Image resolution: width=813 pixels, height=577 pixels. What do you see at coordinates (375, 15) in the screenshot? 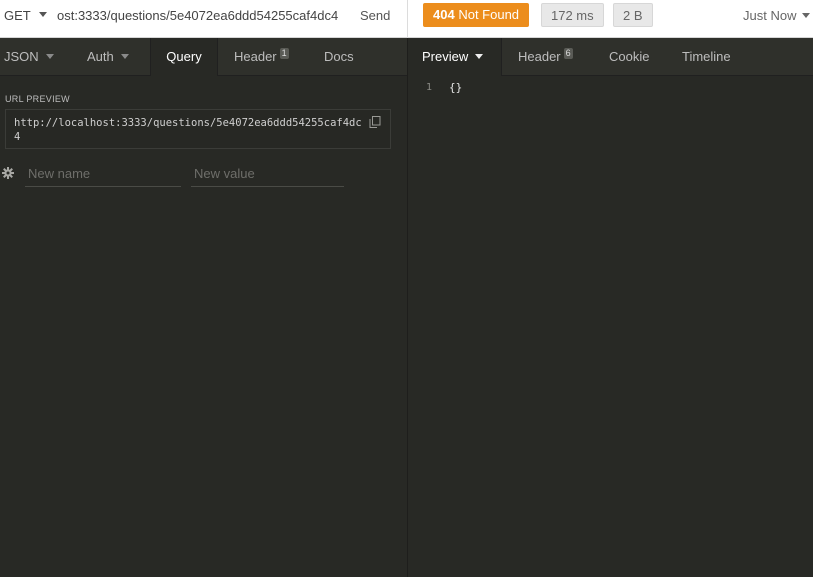
I see `send-button: Send` at bounding box center [375, 15].